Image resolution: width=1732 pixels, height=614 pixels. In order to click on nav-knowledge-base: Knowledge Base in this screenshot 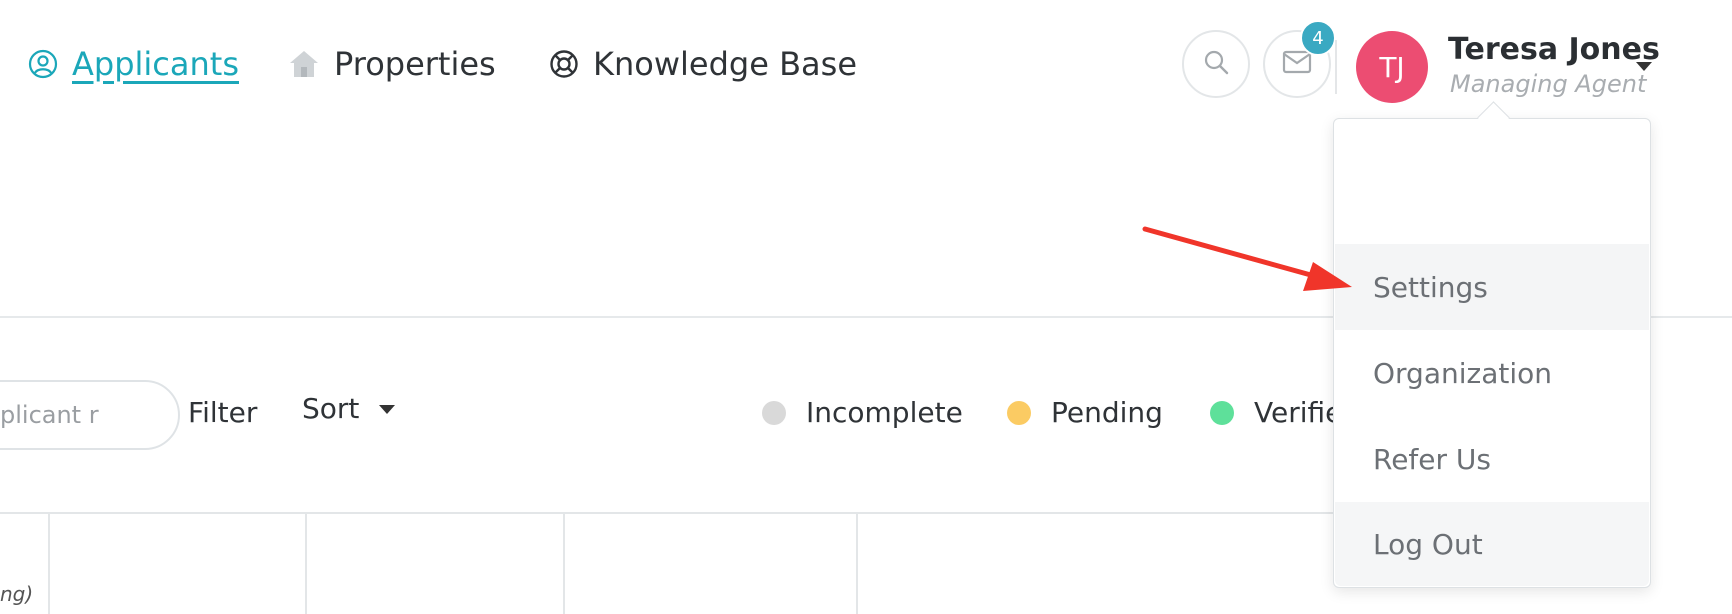, I will do `click(703, 64)`.